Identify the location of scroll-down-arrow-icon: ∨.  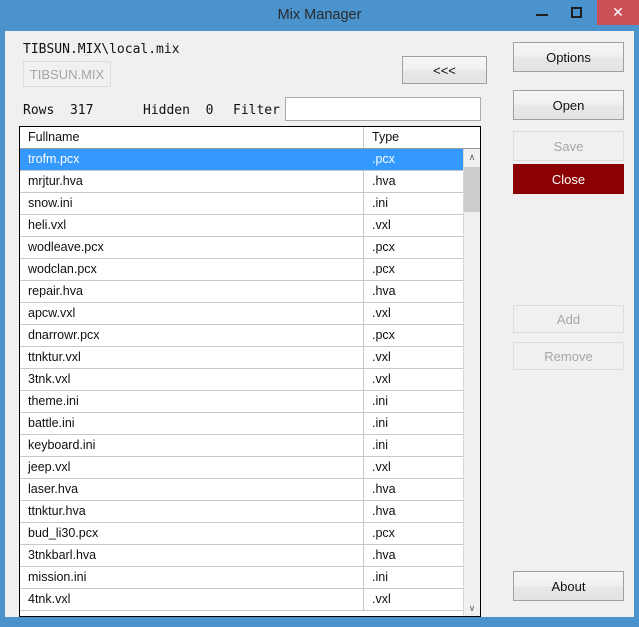
(472, 608).